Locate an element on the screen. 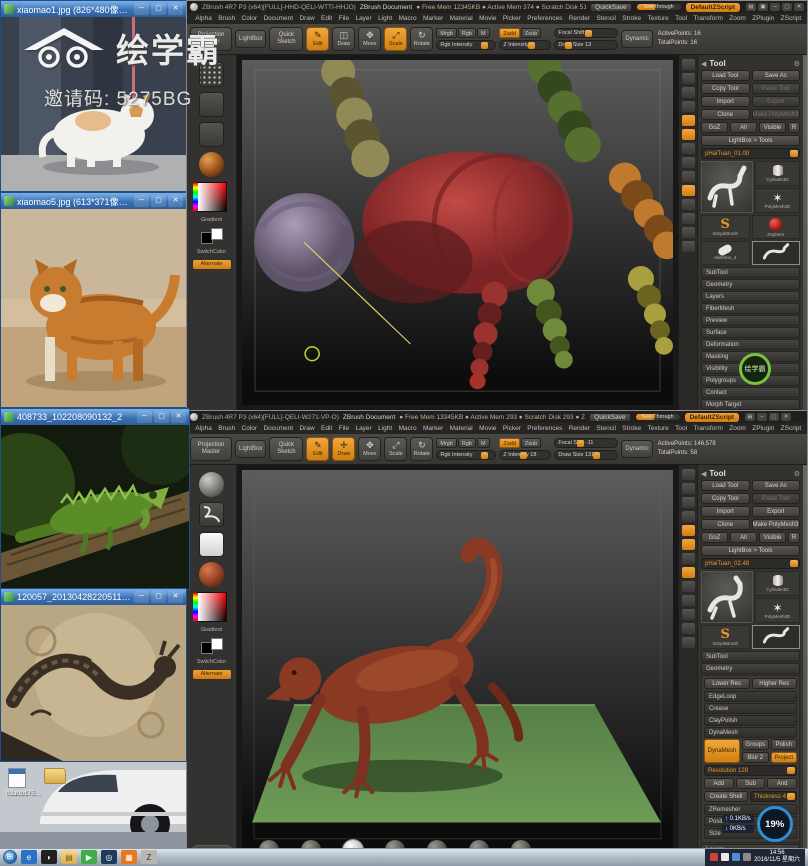 This screenshot has width=808, height=866. menu-item: Macro is located at coordinates (407, 18).